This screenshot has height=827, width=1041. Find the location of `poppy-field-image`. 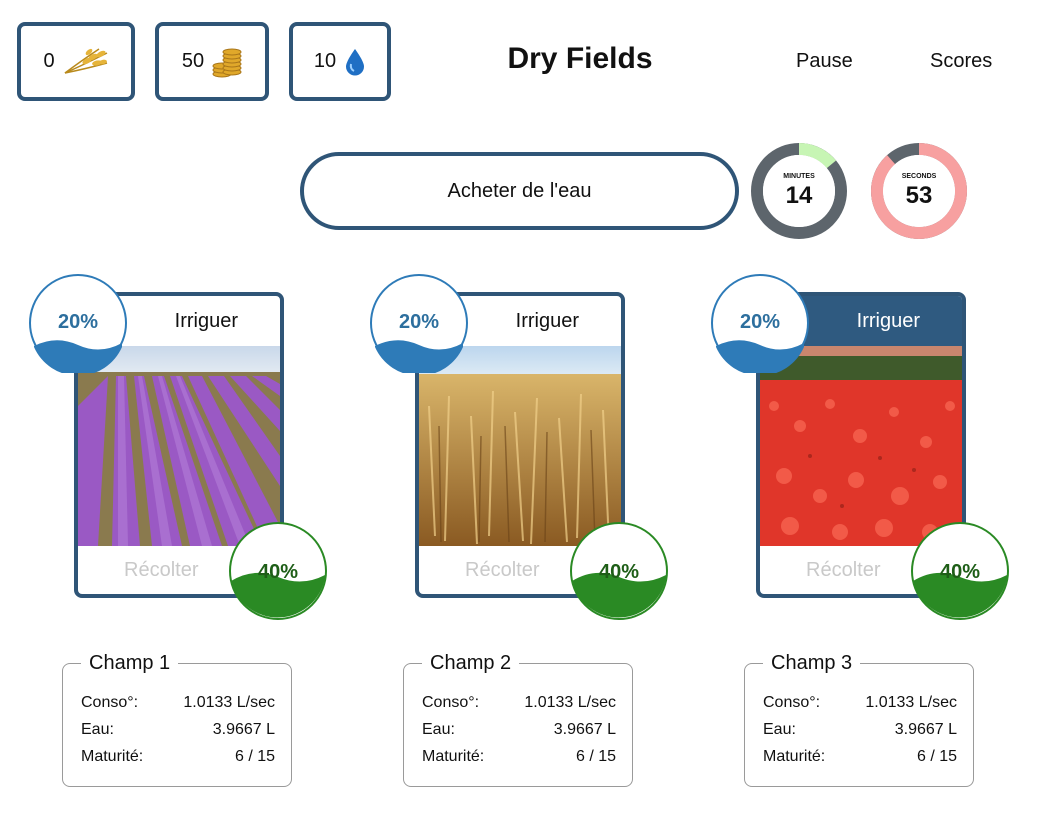

poppy-field-image is located at coordinates (861, 446).